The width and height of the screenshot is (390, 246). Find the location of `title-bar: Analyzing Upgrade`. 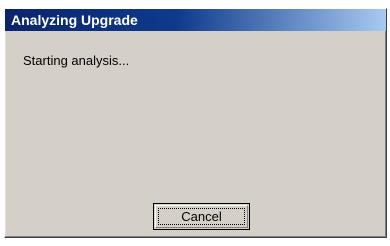

title-bar: Analyzing Upgrade is located at coordinates (195, 20).